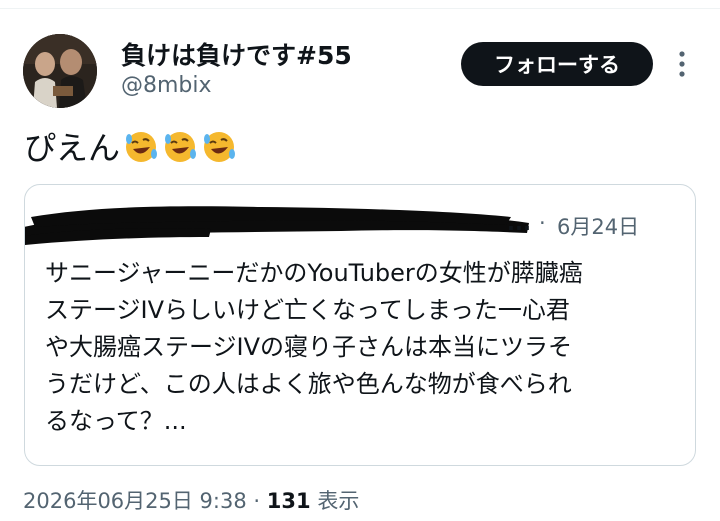 Image resolution: width=720 pixels, height=521 pixels. Describe the element at coordinates (307, 310) in the screenshot. I see `quoted-text-line: ステージIVらしいけど亡くなってしまった一心君` at that location.